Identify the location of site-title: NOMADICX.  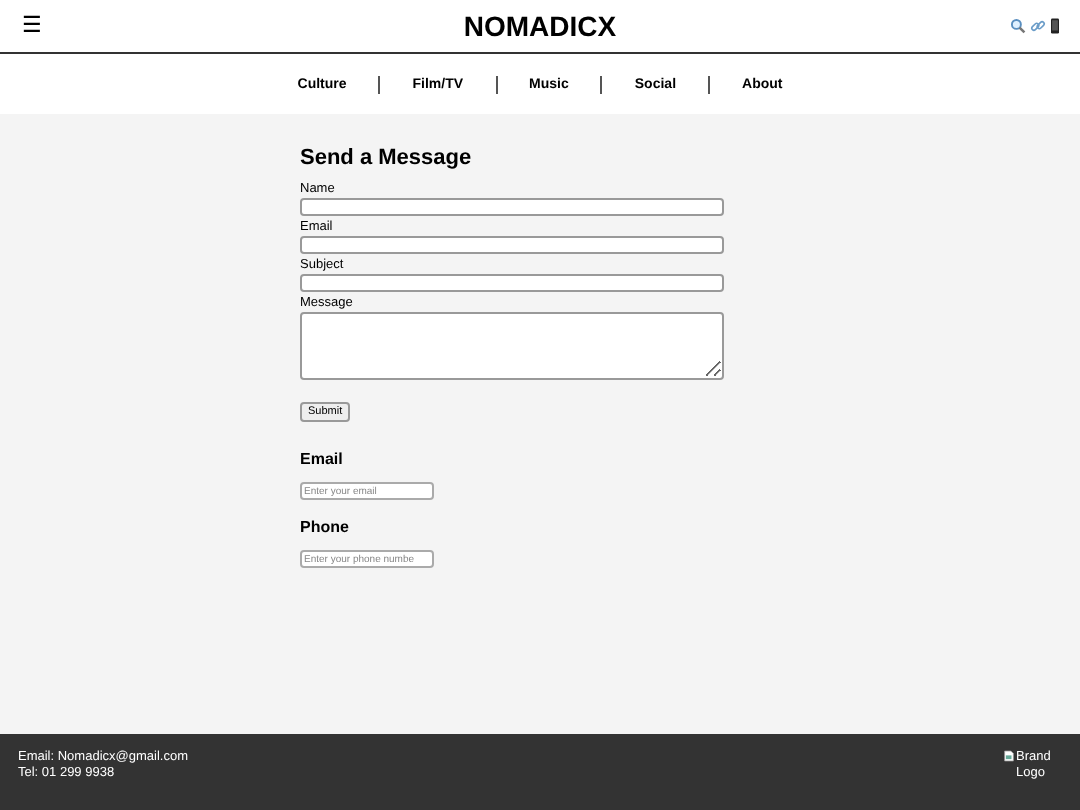
(540, 26).